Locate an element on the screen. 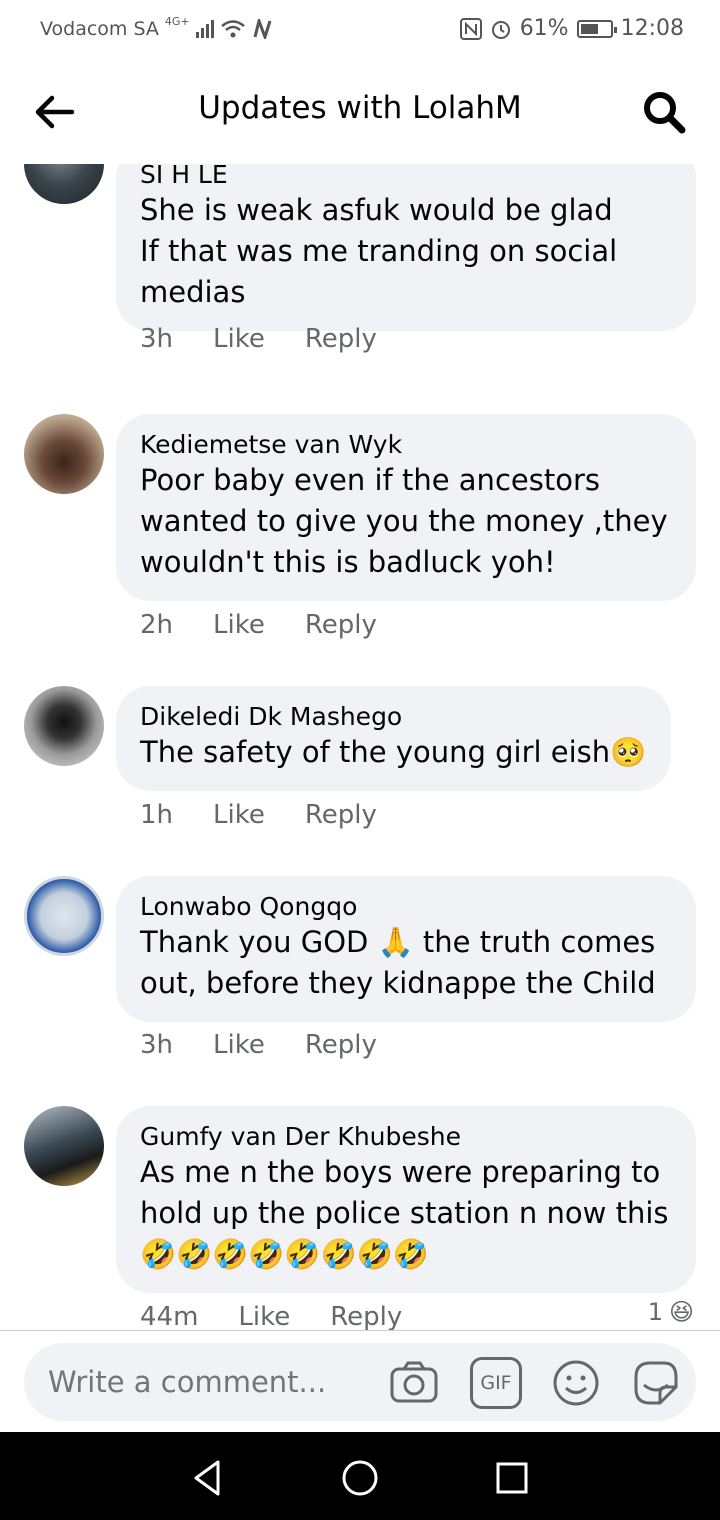  home-circle-icon is located at coordinates (360, 1478).